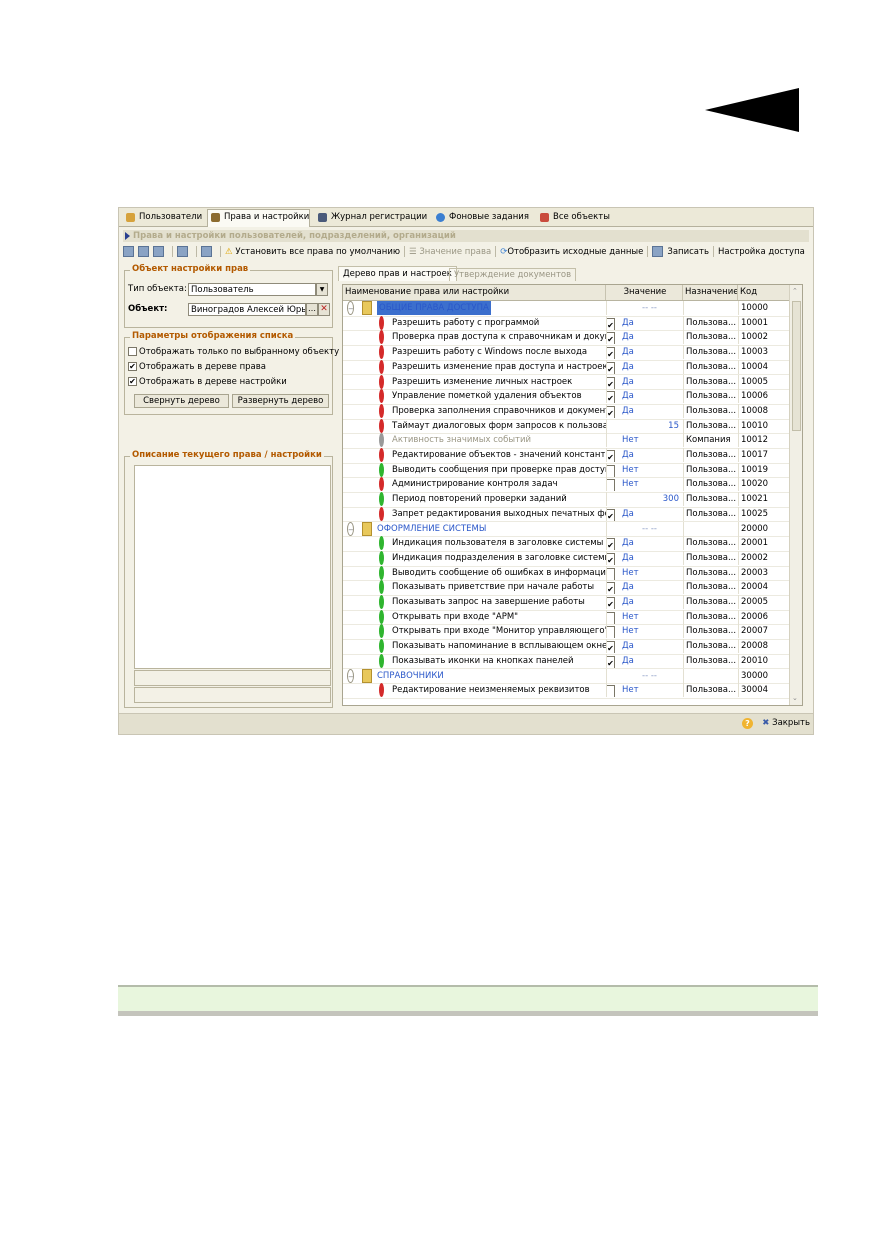 This screenshot has width=875, height=1239. I want to click on right-value-button: ☰ Значение права, so click(450, 252).